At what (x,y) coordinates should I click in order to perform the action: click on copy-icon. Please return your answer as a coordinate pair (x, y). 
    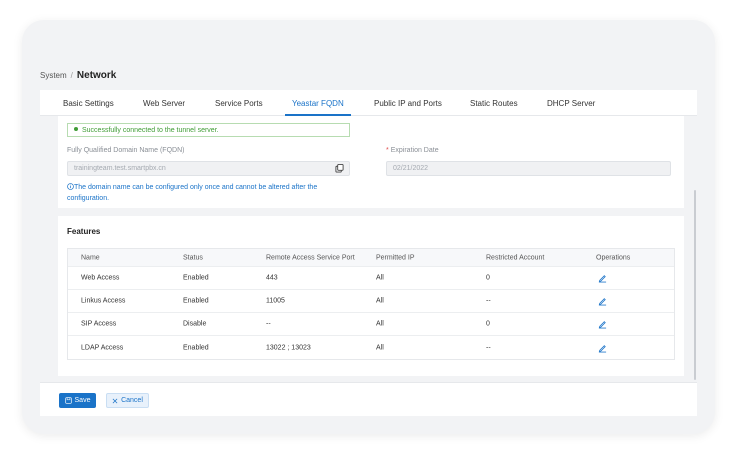
    Looking at the image, I should click on (339, 168).